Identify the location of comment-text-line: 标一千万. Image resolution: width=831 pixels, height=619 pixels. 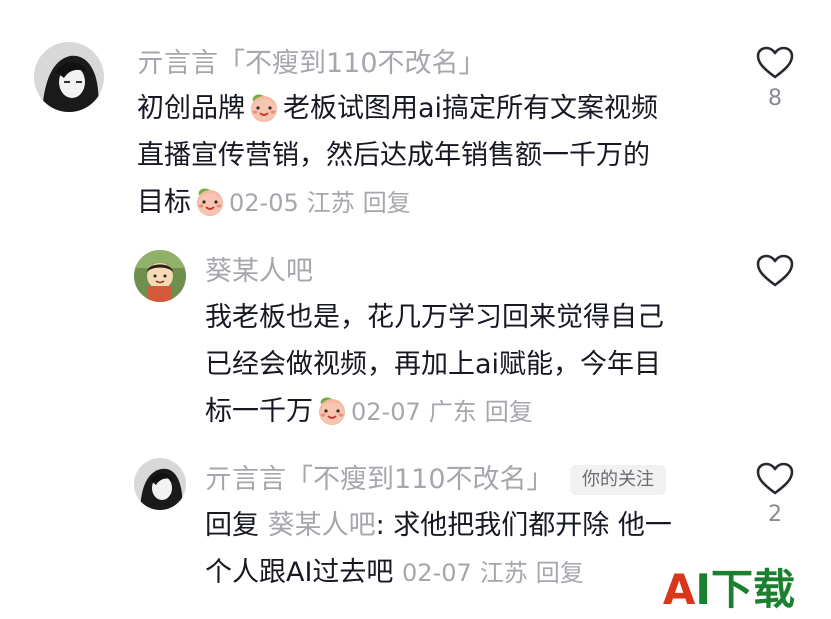
(259, 411).